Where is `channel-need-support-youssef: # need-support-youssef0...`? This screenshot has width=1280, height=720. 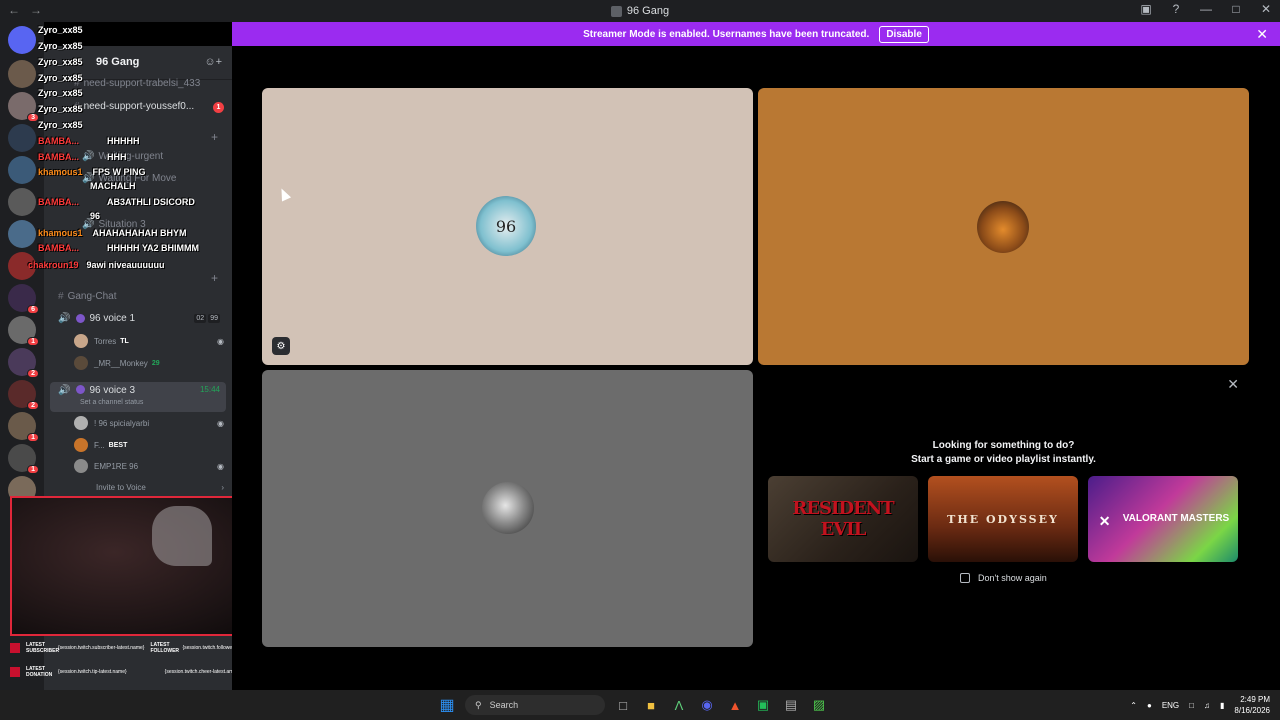
channel-need-support-youssef: # need-support-youssef0... is located at coordinates (134, 106).